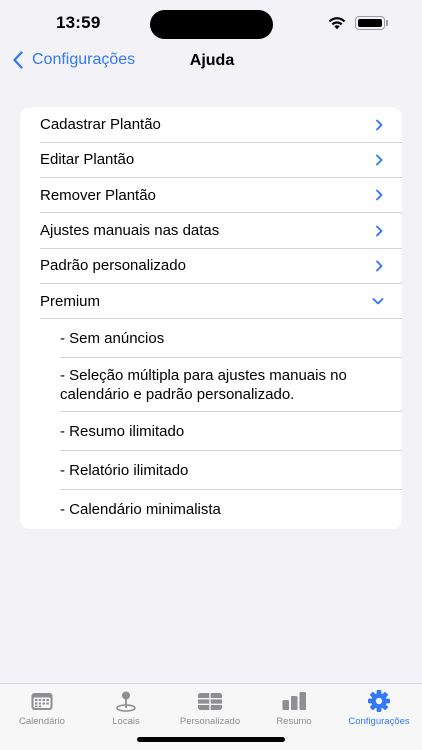 The height and width of the screenshot is (750, 422). I want to click on help-item-label: Padrão personalizado, so click(113, 266).